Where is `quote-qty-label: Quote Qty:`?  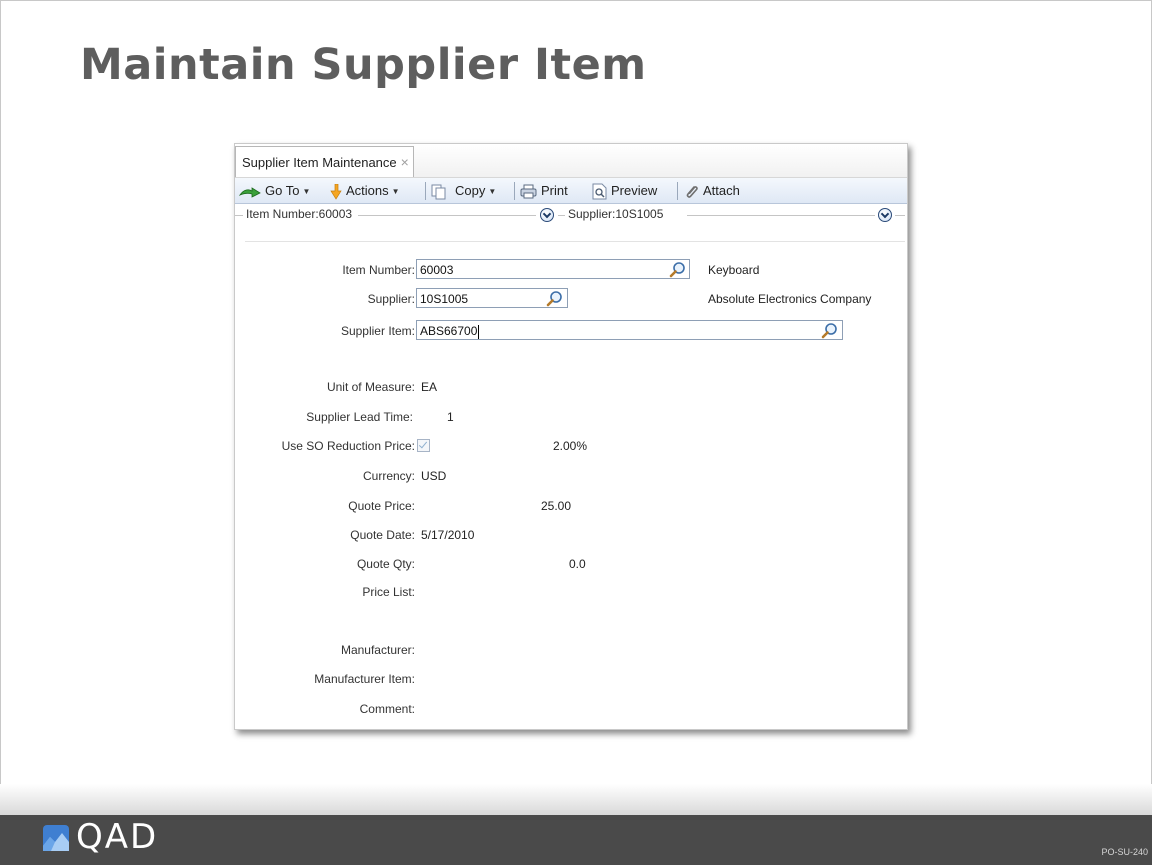 quote-qty-label: Quote Qty: is located at coordinates (385, 564).